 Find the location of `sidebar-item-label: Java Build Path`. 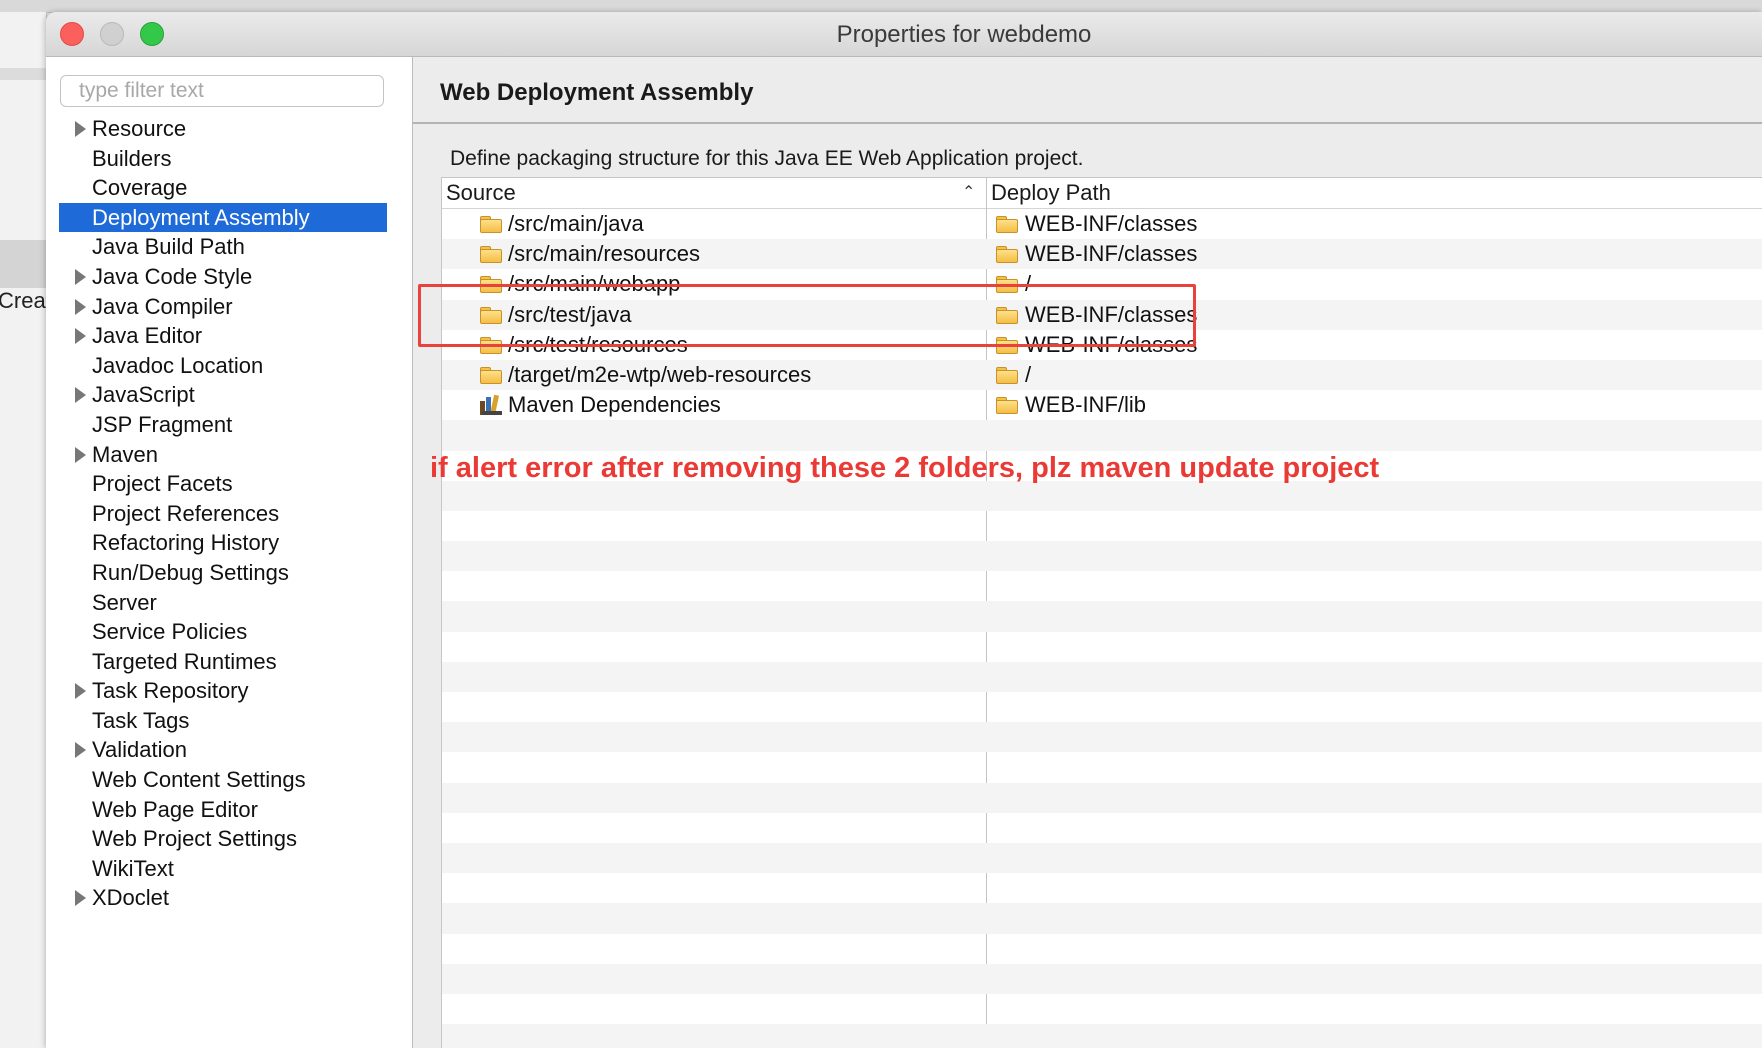

sidebar-item-label: Java Build Path is located at coordinates (168, 247).